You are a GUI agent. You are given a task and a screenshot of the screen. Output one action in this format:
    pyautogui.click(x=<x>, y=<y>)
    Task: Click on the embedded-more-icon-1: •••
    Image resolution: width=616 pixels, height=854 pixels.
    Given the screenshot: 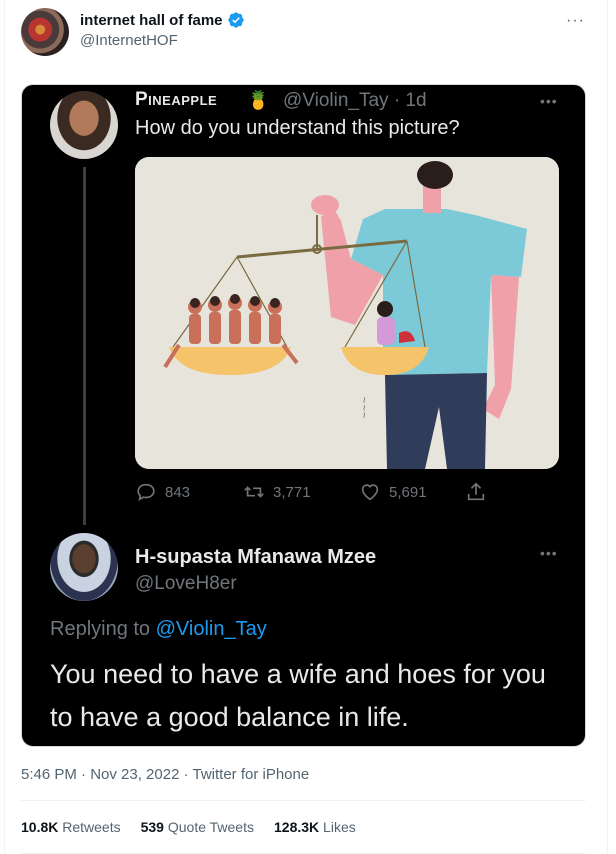 What is the action you would take?
    pyautogui.click(x=549, y=101)
    